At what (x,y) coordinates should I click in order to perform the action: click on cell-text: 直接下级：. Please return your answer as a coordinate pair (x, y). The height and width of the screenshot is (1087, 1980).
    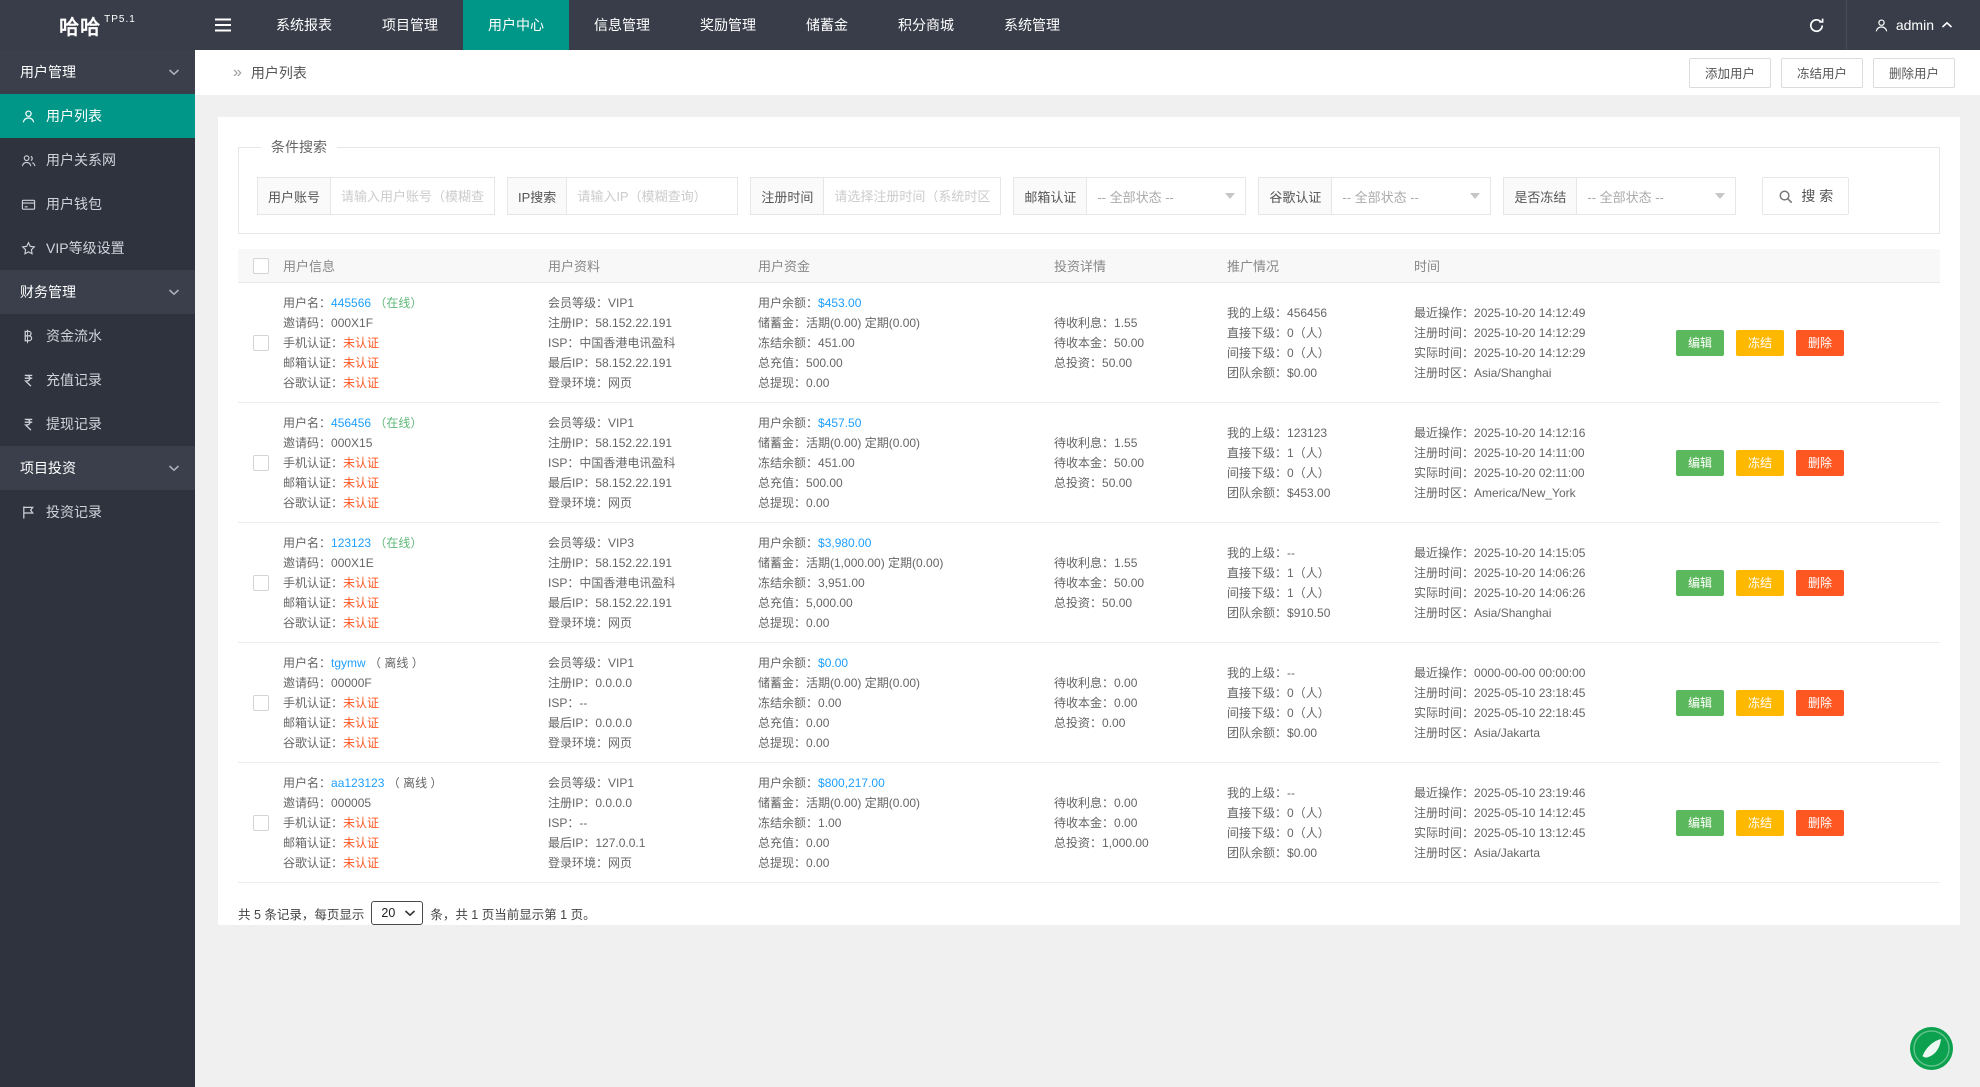
    Looking at the image, I should click on (1257, 692).